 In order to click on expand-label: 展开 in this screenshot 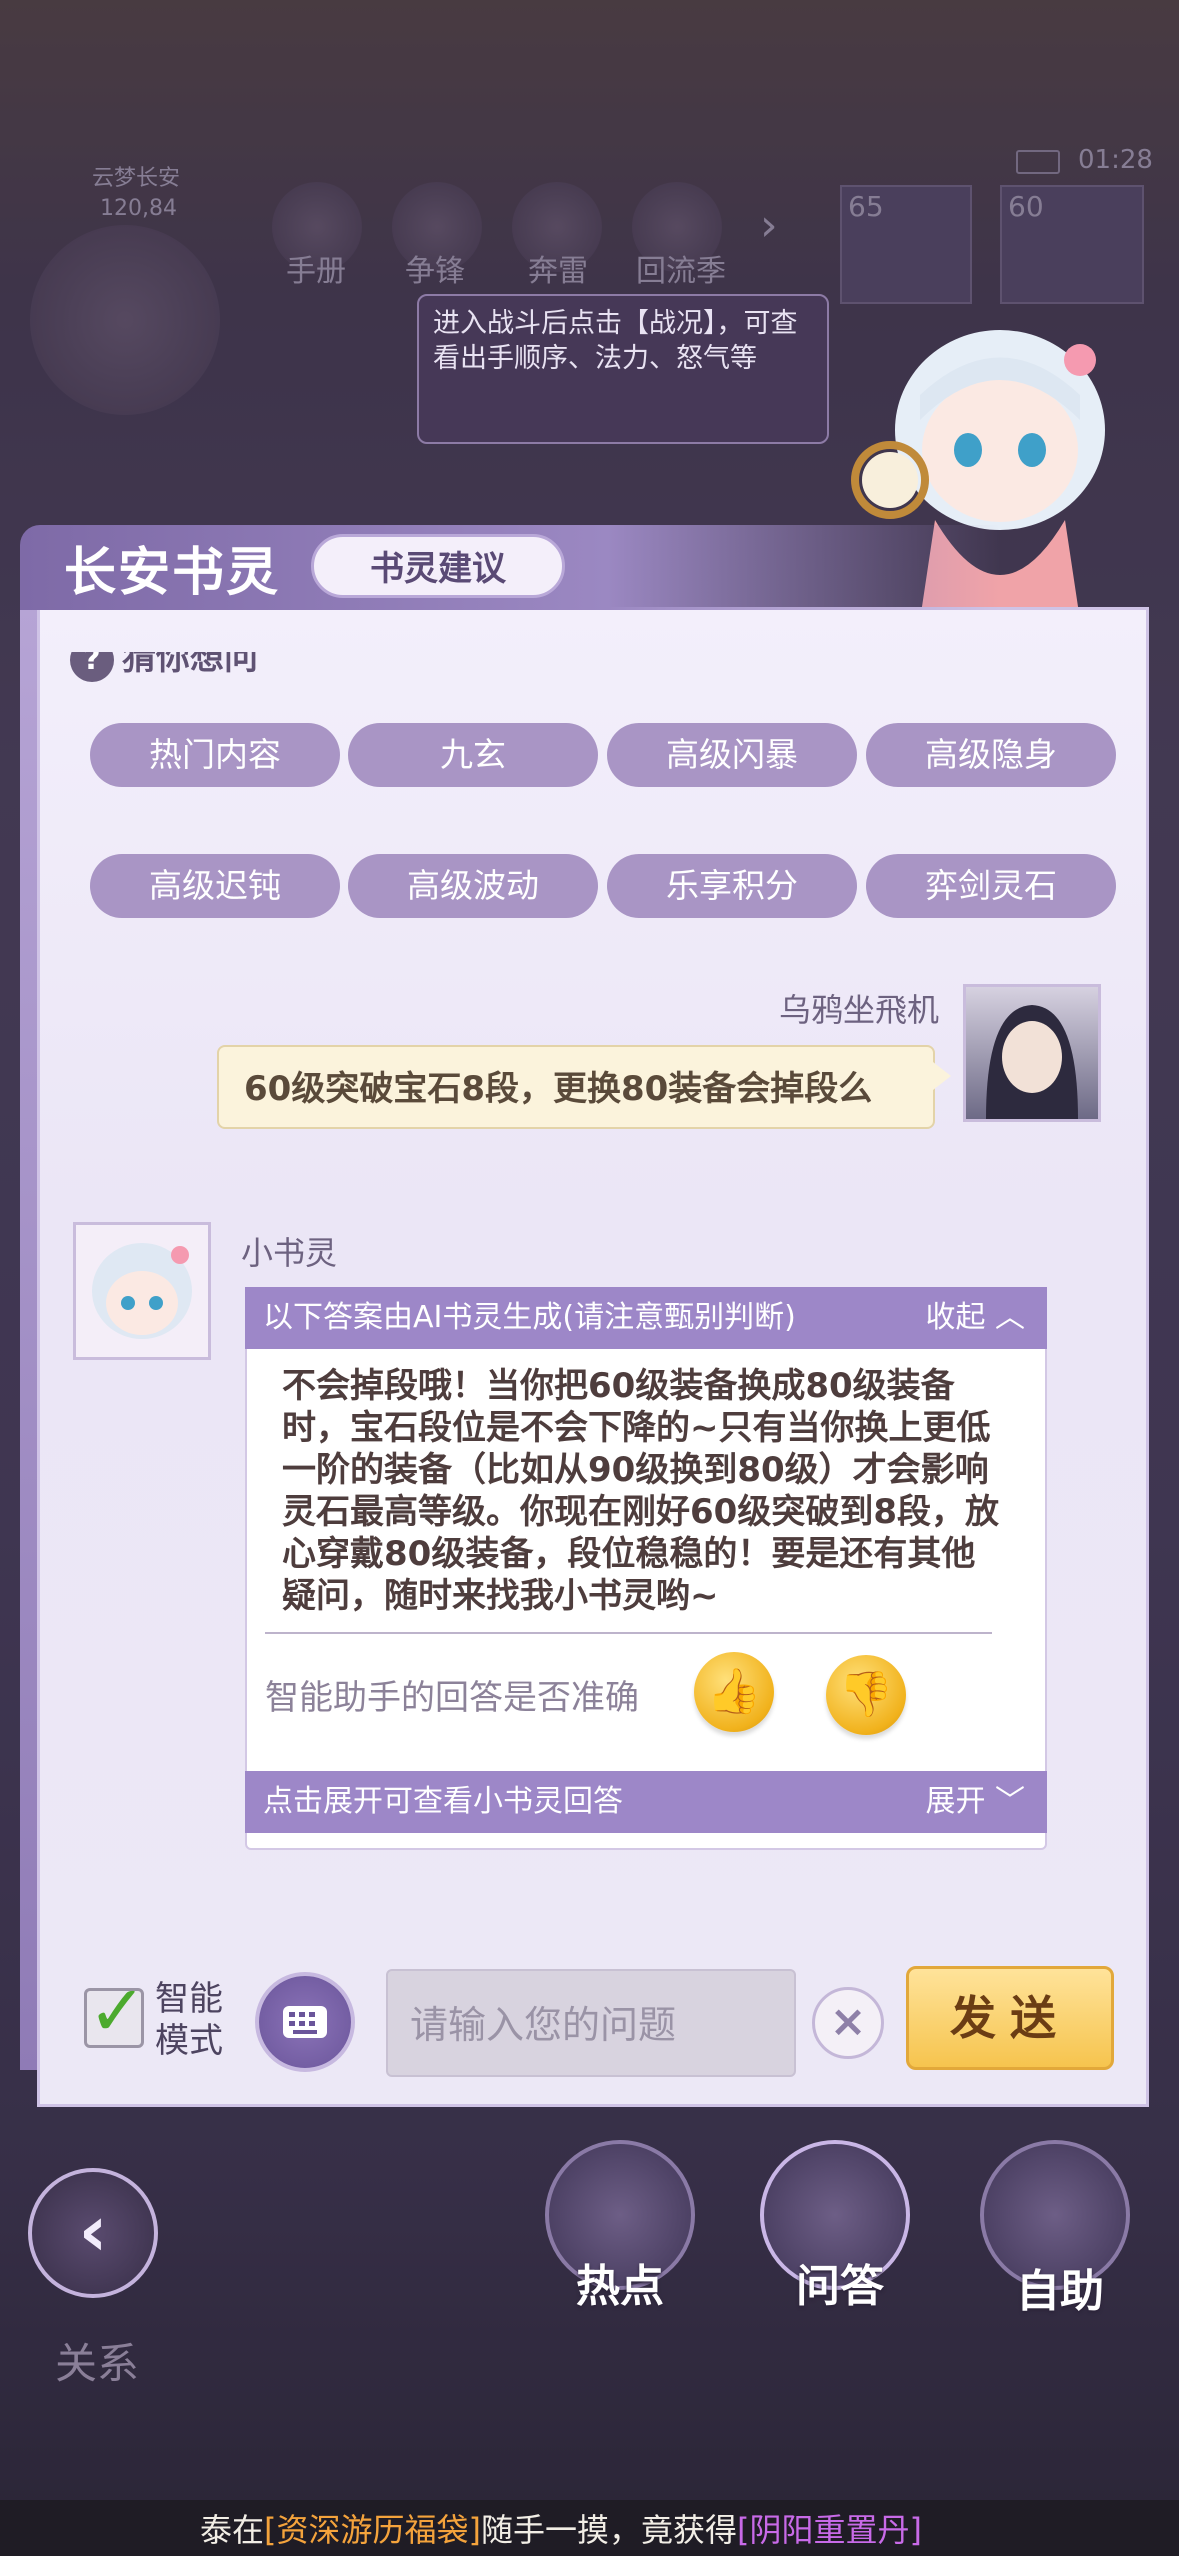, I will do `click(955, 1801)`.